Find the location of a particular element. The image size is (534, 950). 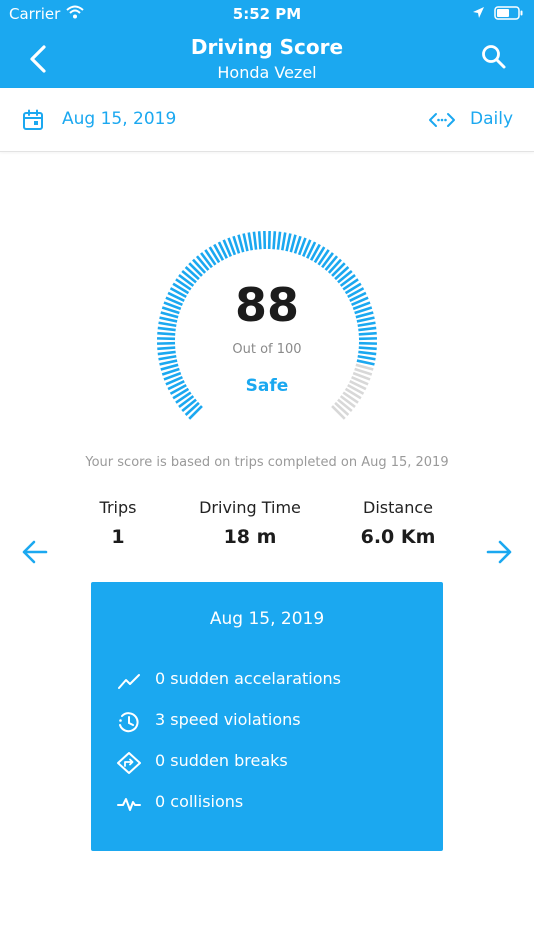

score-value: 88 is located at coordinates (266, 305).